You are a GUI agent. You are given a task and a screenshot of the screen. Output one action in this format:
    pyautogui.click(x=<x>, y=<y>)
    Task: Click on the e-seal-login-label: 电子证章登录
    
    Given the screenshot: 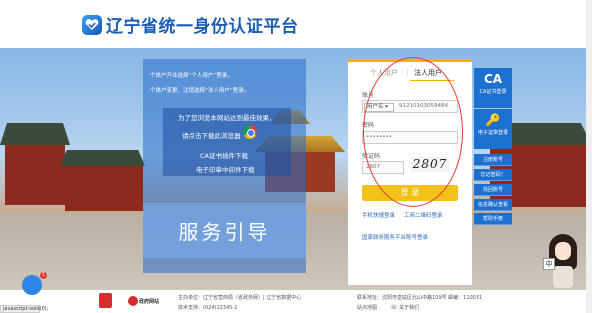 What is the action you would take?
    pyautogui.click(x=492, y=133)
    